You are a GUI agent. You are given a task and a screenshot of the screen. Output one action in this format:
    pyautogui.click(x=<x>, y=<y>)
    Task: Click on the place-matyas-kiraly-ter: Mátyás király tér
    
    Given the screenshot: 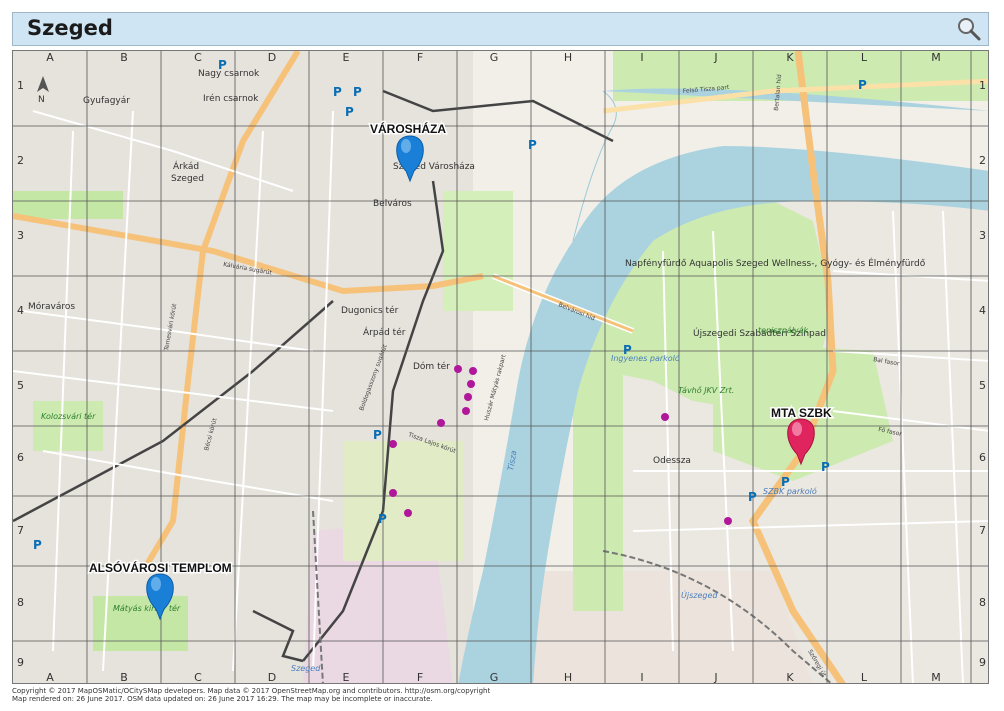 What is the action you would take?
    pyautogui.click(x=147, y=608)
    